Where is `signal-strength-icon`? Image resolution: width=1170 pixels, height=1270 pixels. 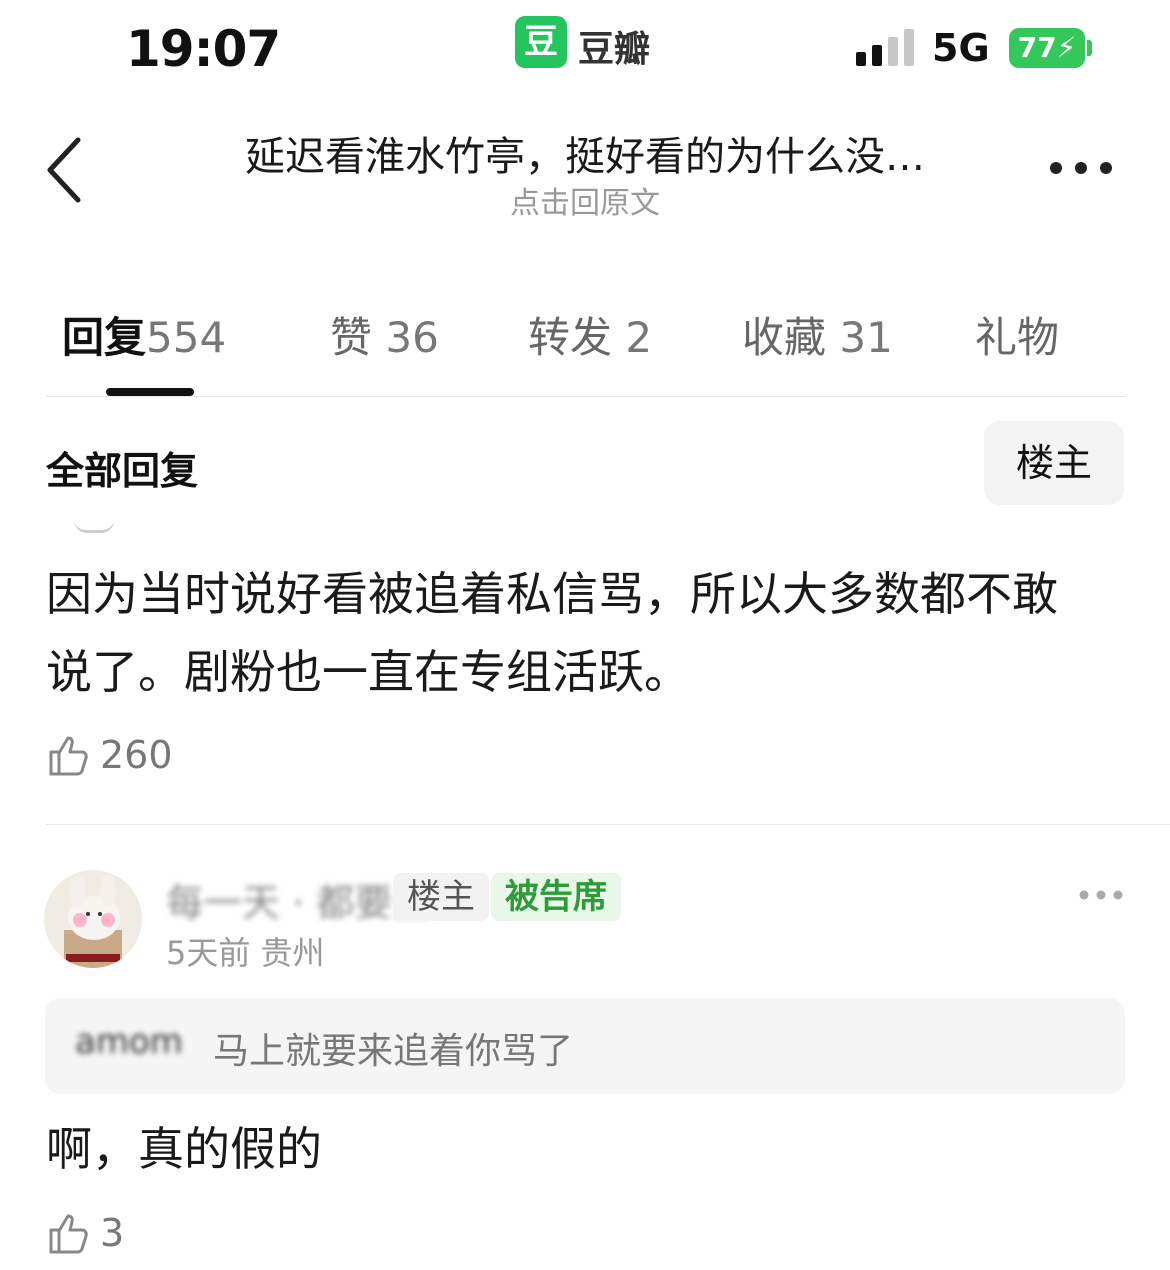 signal-strength-icon is located at coordinates (885, 47).